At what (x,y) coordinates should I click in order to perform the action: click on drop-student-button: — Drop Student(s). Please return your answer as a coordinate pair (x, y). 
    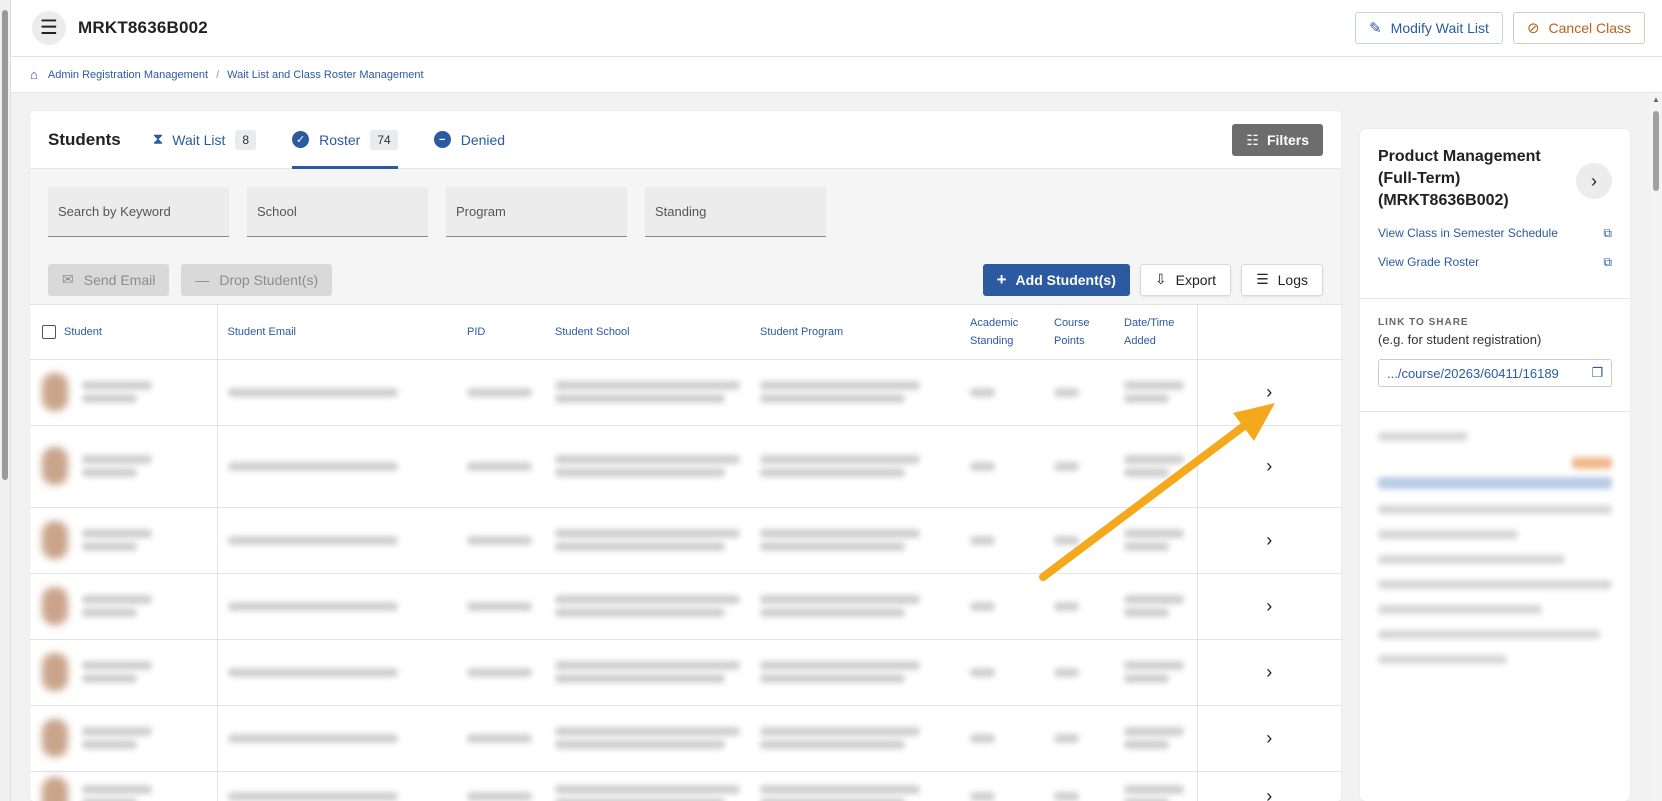
    Looking at the image, I should click on (257, 279).